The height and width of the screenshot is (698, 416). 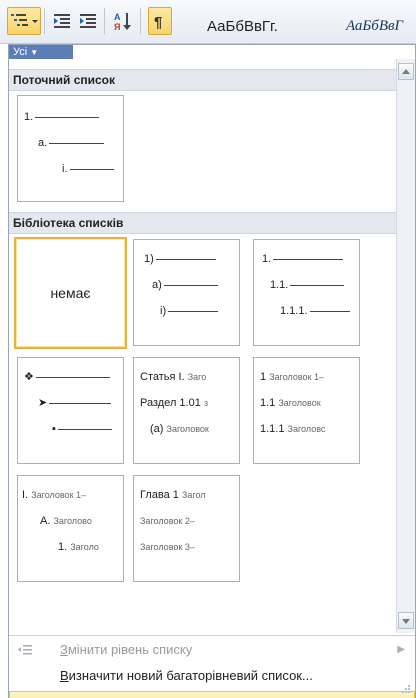 What do you see at coordinates (167, 547) in the screenshot?
I see `list-line: Заголовок 3–` at bounding box center [167, 547].